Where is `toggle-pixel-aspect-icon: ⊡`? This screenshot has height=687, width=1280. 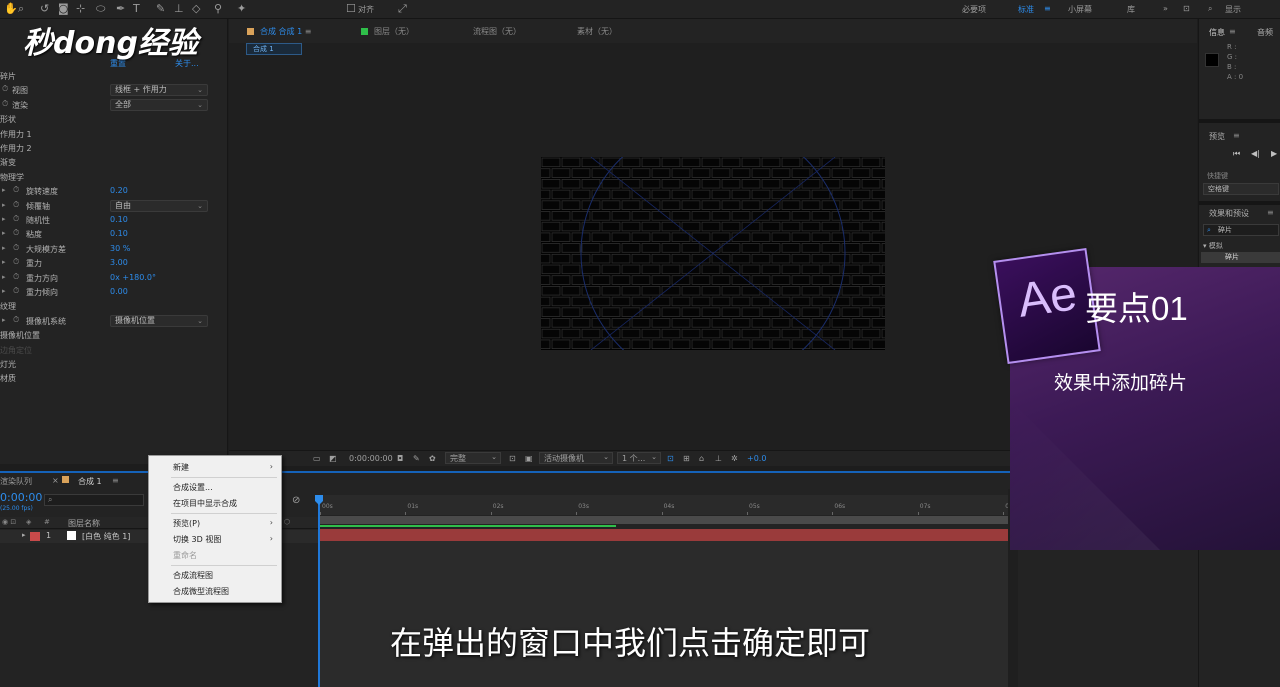
toggle-pixel-aspect-icon: ⊡ is located at coordinates (670, 458).